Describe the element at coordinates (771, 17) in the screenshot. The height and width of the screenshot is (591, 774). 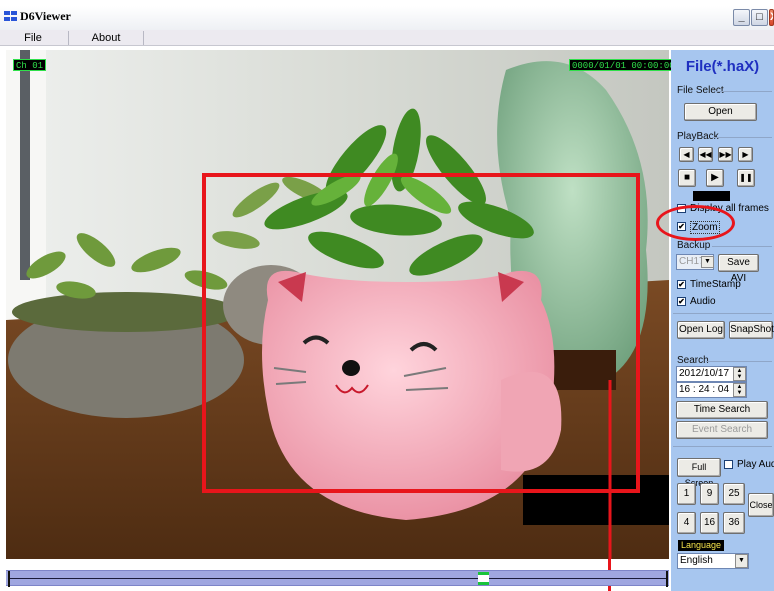
I see `close-window-button: X` at that location.